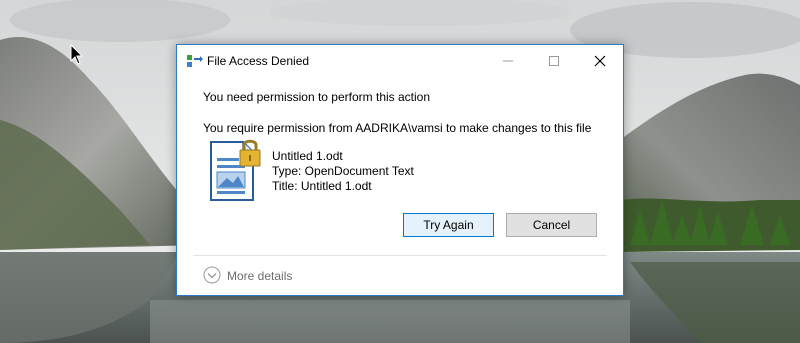 The height and width of the screenshot is (343, 800). I want to click on minimize-icon, so click(508, 61).